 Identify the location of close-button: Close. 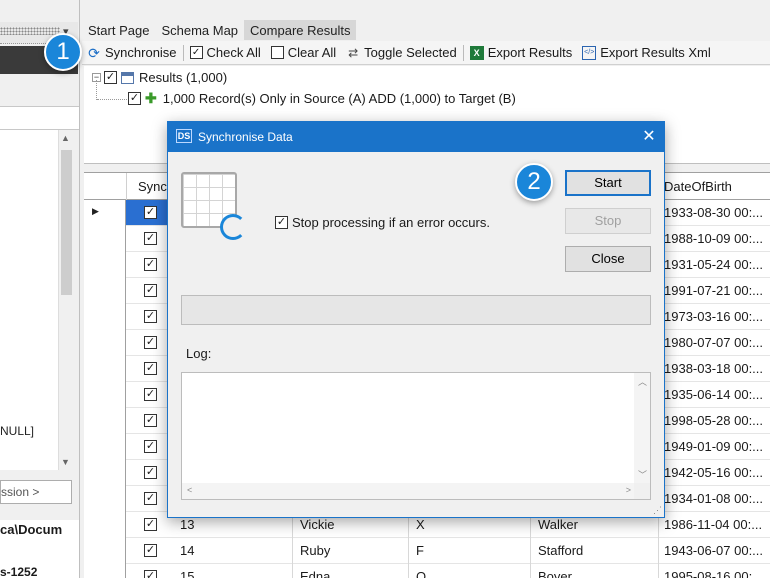
(608, 259).